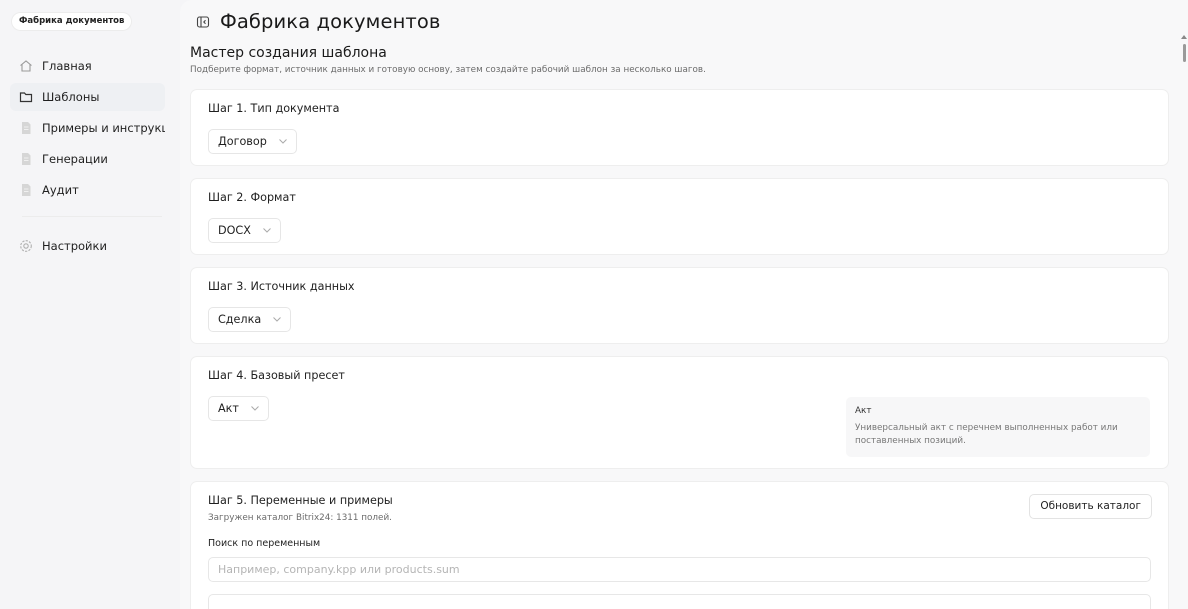 The width and height of the screenshot is (1188, 609). Describe the element at coordinates (60, 190) in the screenshot. I see `sidebar-item-label: Аудит` at that location.